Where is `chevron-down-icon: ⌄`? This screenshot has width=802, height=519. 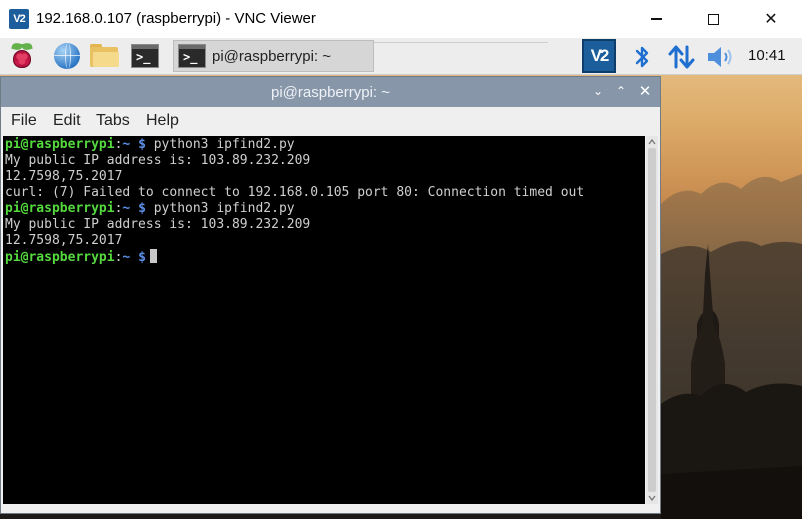 chevron-down-icon: ⌄ is located at coordinates (598, 91).